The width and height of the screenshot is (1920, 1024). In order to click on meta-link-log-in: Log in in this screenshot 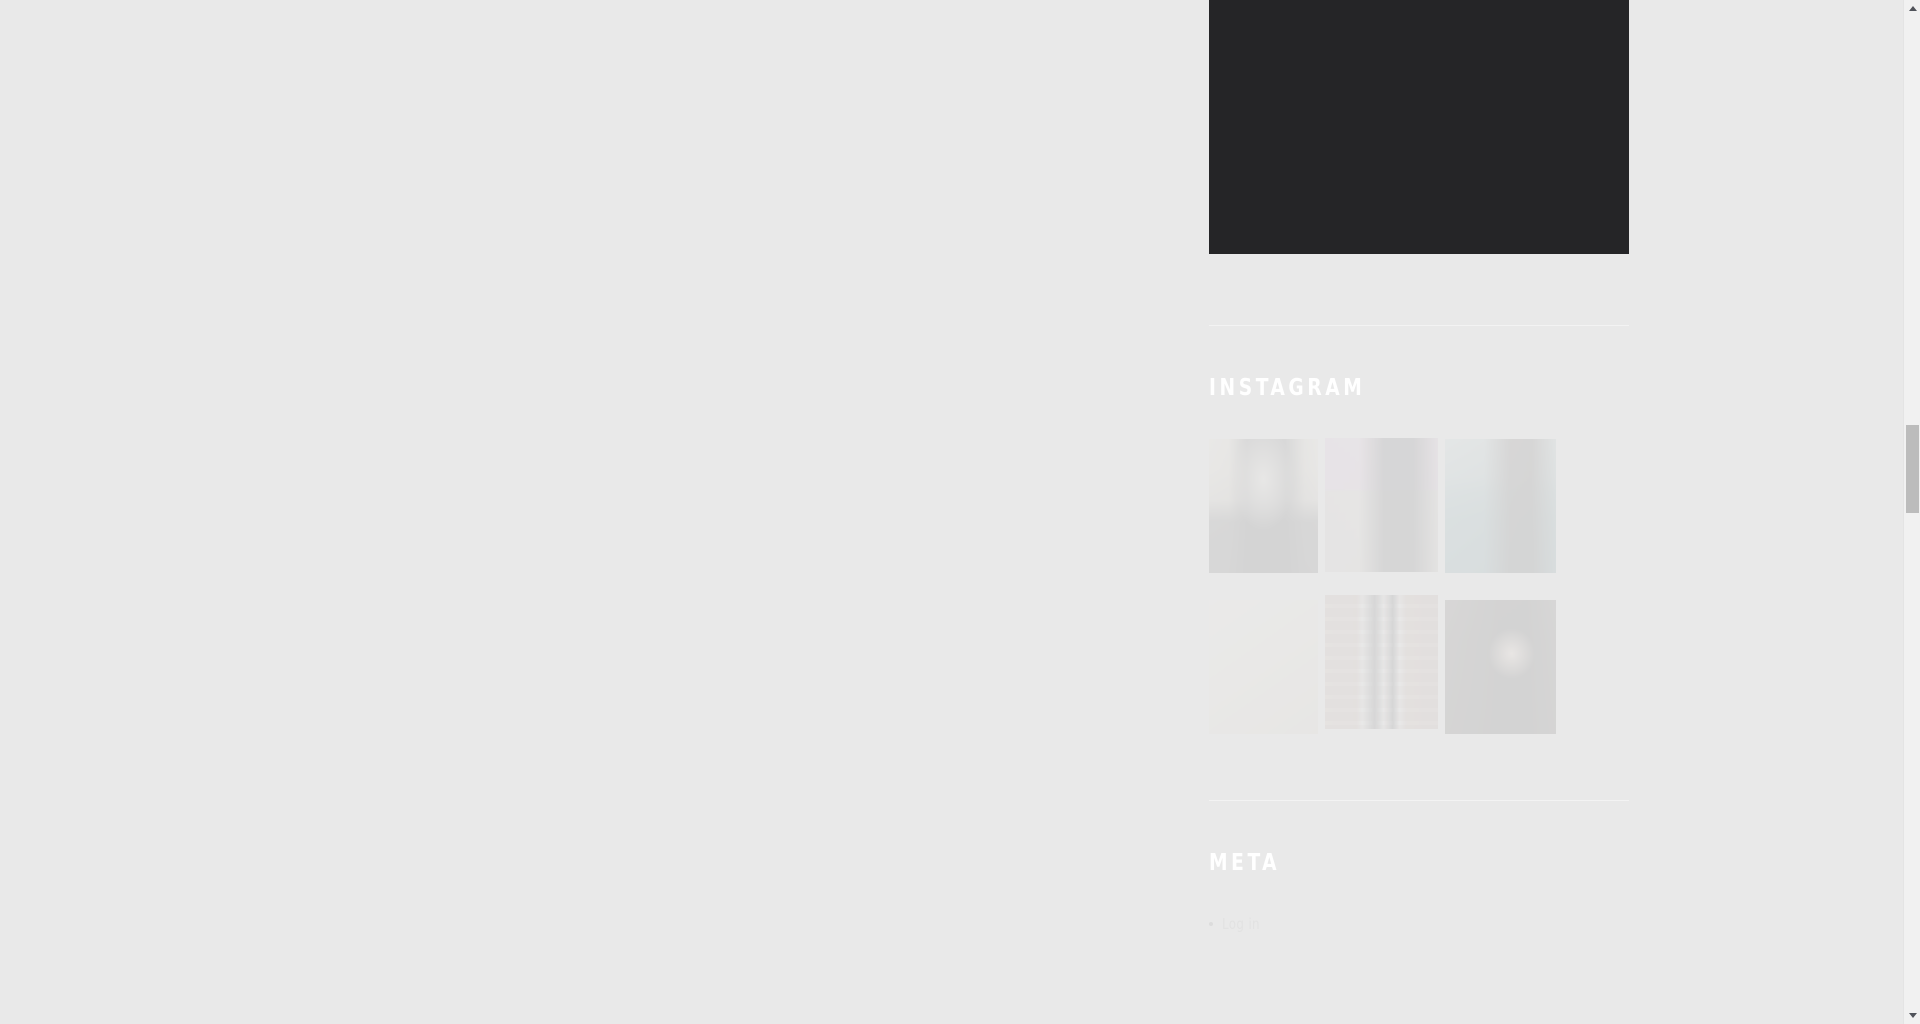, I will do `click(1419, 924)`.